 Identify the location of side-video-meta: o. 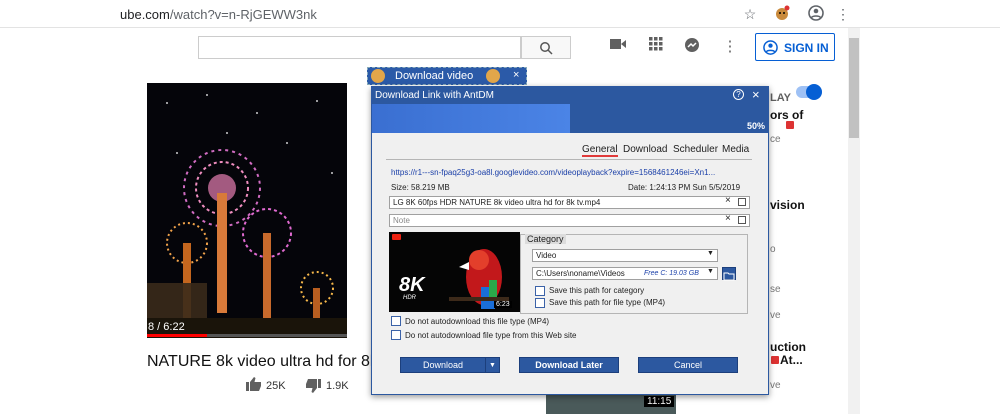
(773, 249).